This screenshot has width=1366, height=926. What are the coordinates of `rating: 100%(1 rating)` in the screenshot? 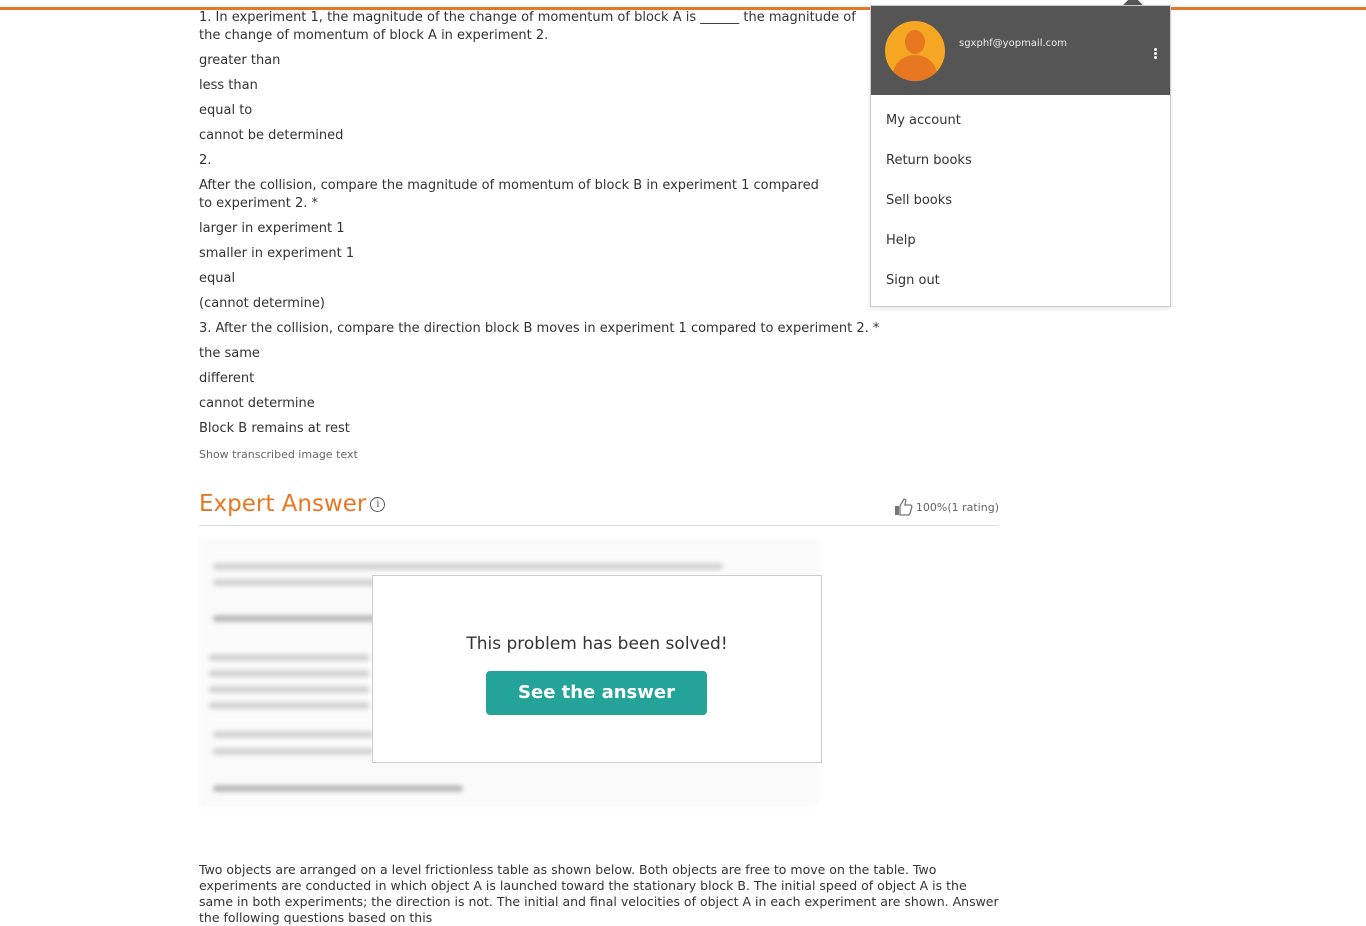 It's located at (946, 507).